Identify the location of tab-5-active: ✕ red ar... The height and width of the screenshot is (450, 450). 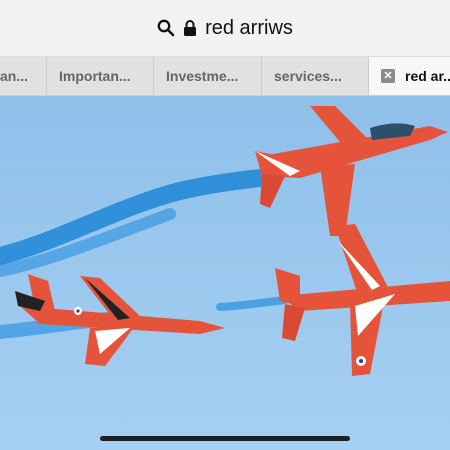
(409, 76).